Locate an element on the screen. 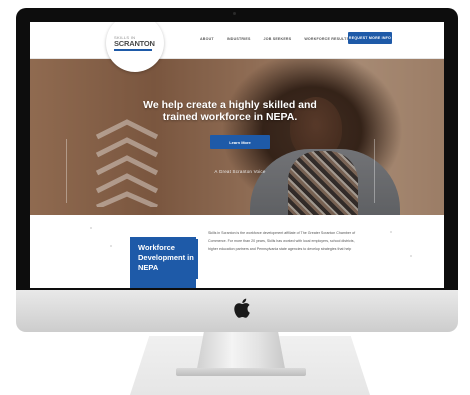 Image resolution: width=470 pixels, height=395 pixels. nav-item-about: ABOUT is located at coordinates (207, 39).